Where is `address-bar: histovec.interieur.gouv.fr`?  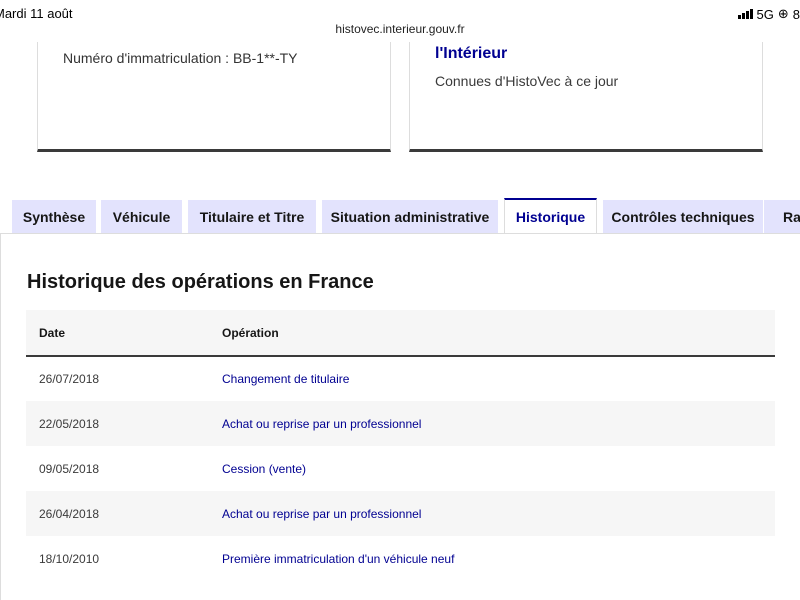
address-bar: histovec.interieur.gouv.fr is located at coordinates (400, 32).